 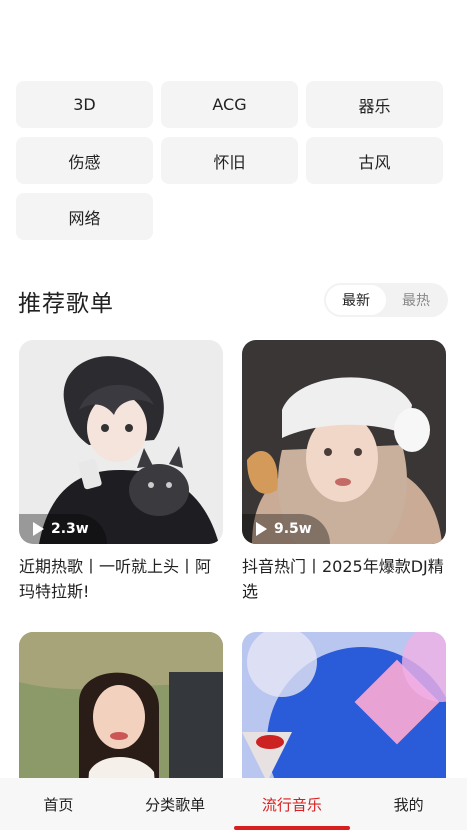 I want to click on tab-popular-music: 流行音乐, so click(x=292, y=804).